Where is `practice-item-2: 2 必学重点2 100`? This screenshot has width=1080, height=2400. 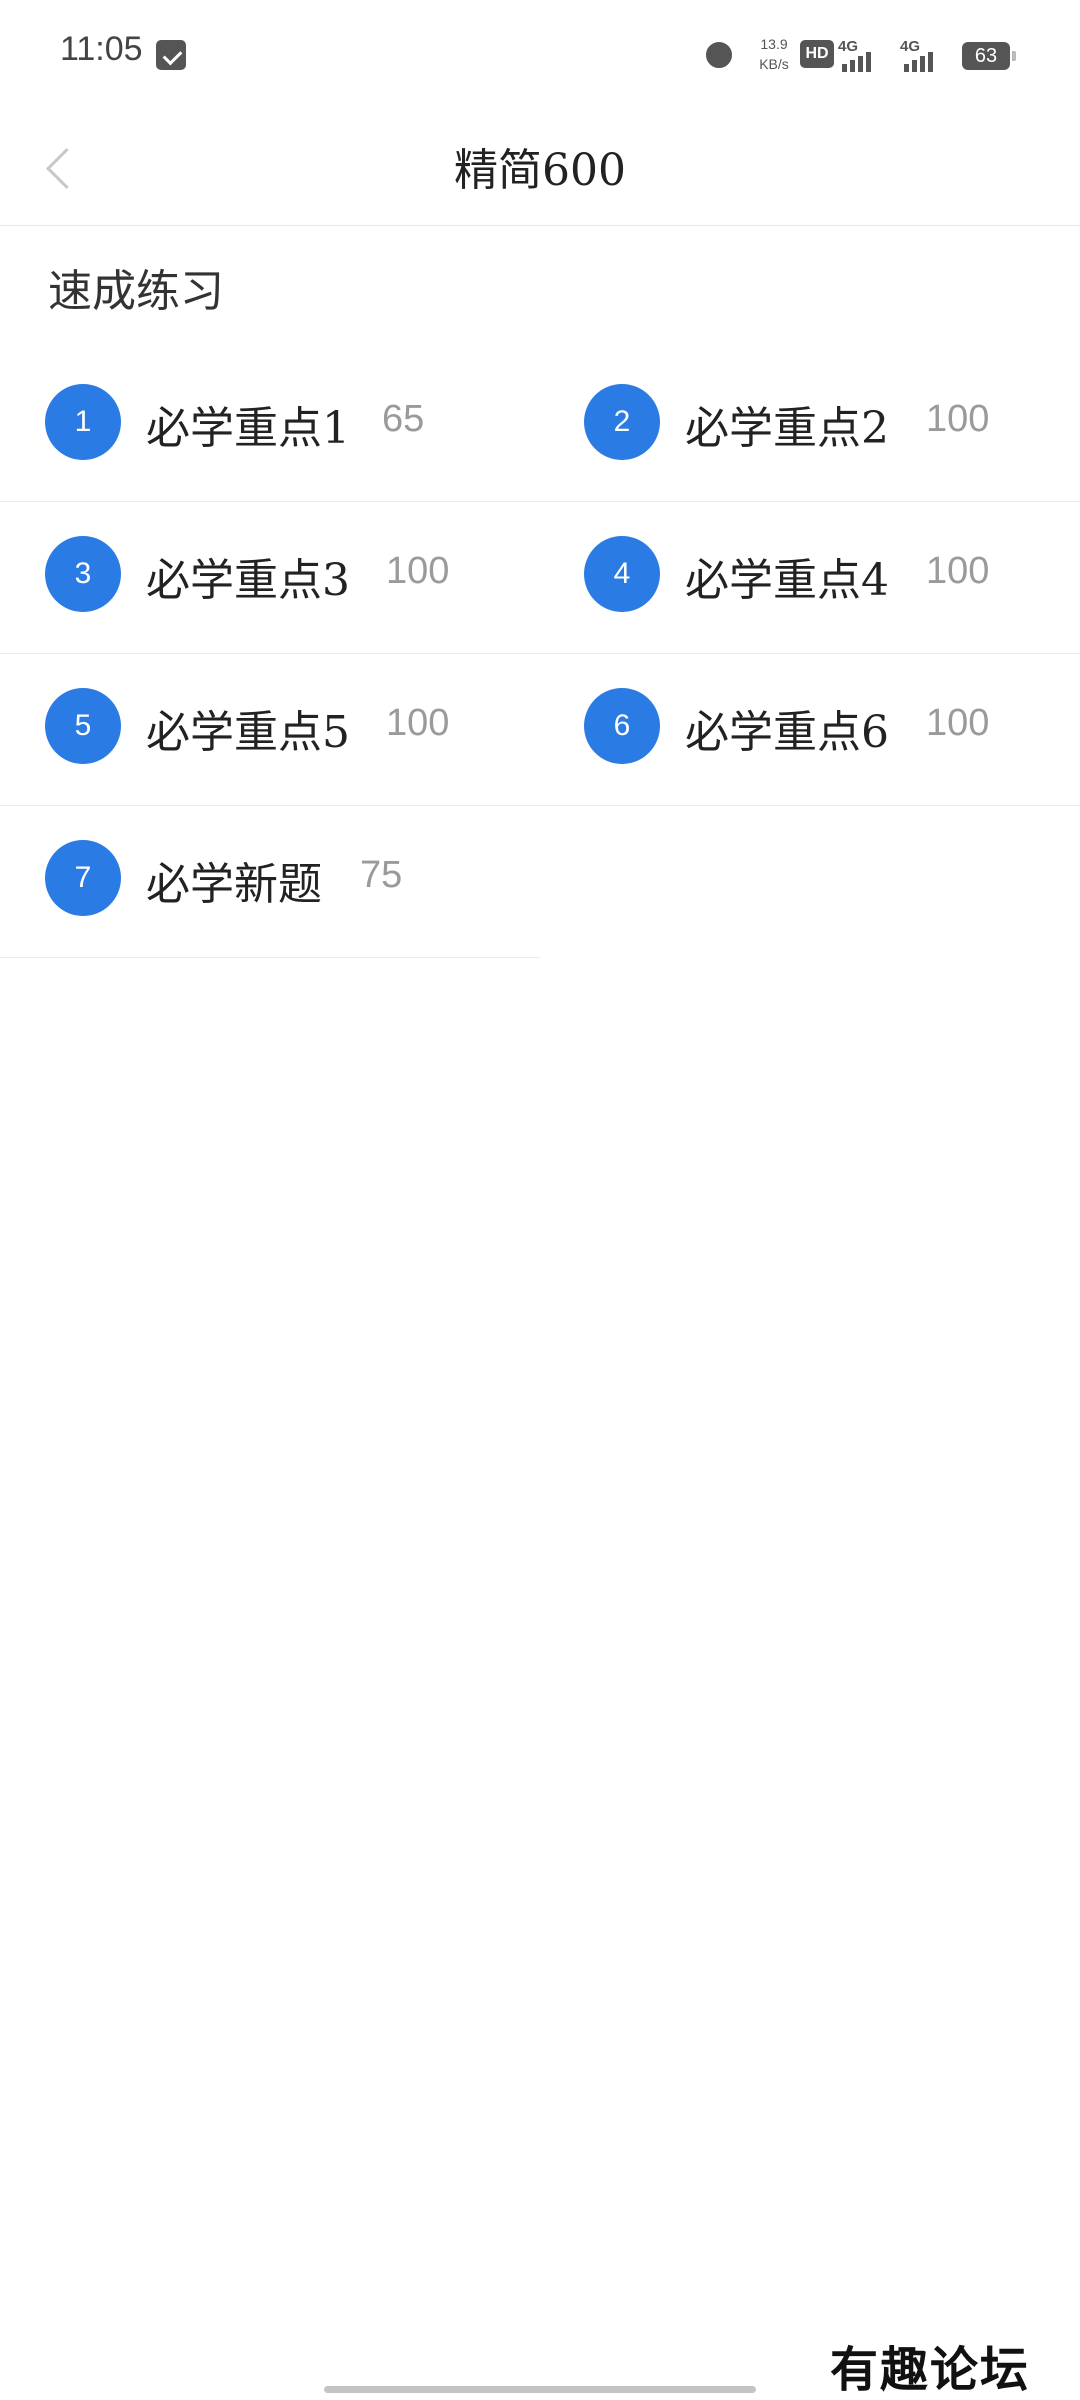 practice-item-2: 2 必学重点2 100 is located at coordinates (810, 426).